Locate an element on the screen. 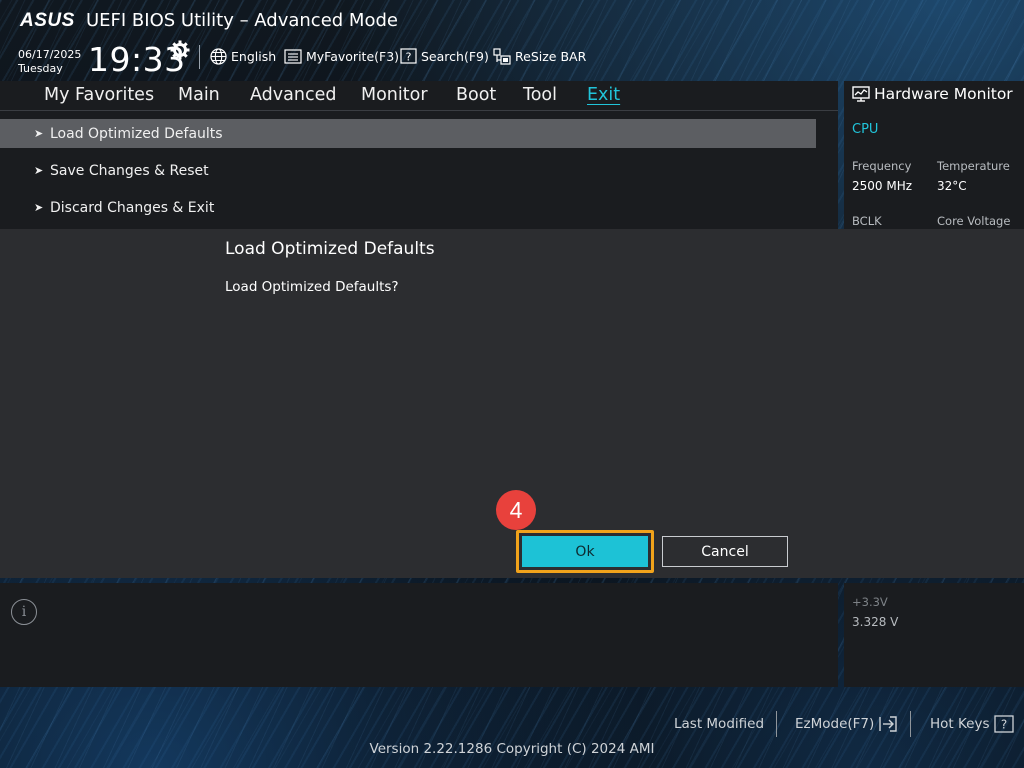 This screenshot has width=1024, height=768. help-key-icon: ? is located at coordinates (1003, 724).